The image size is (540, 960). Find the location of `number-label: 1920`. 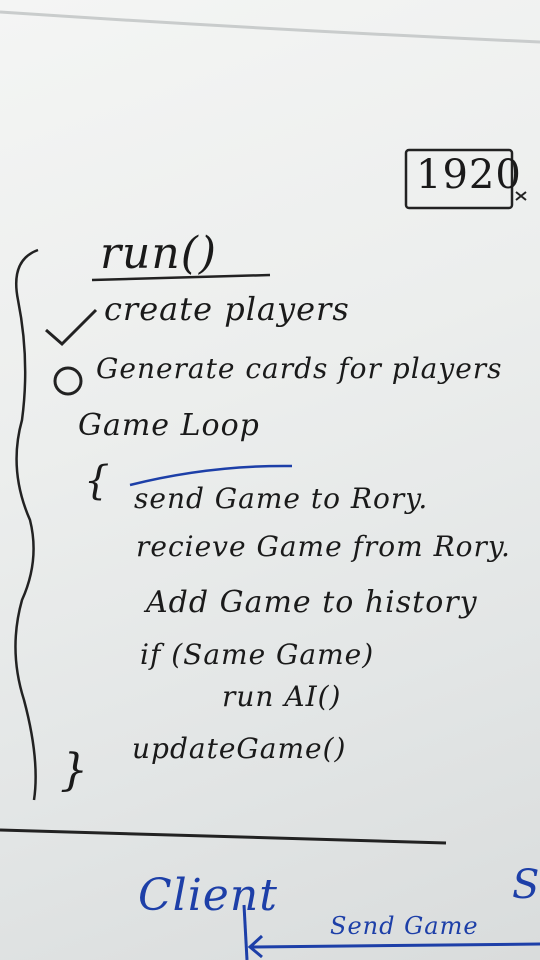

number-label: 1920 is located at coordinates (469, 175).